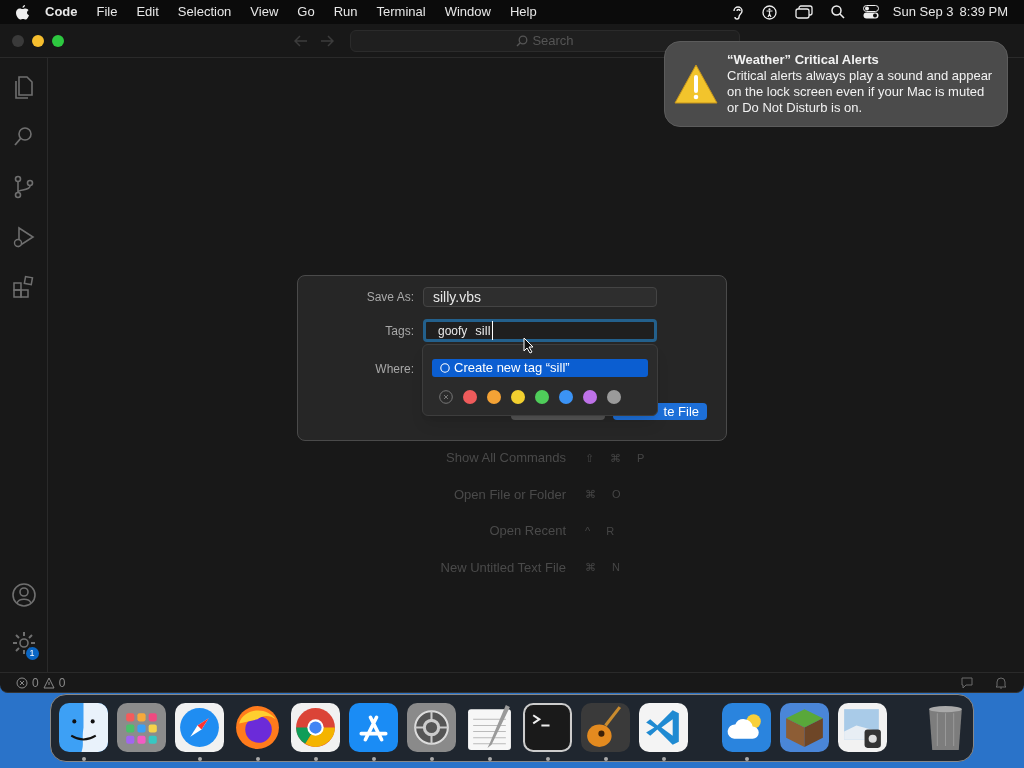  Describe the element at coordinates (489, 727) in the screenshot. I see `notepad-pen-icon` at that location.